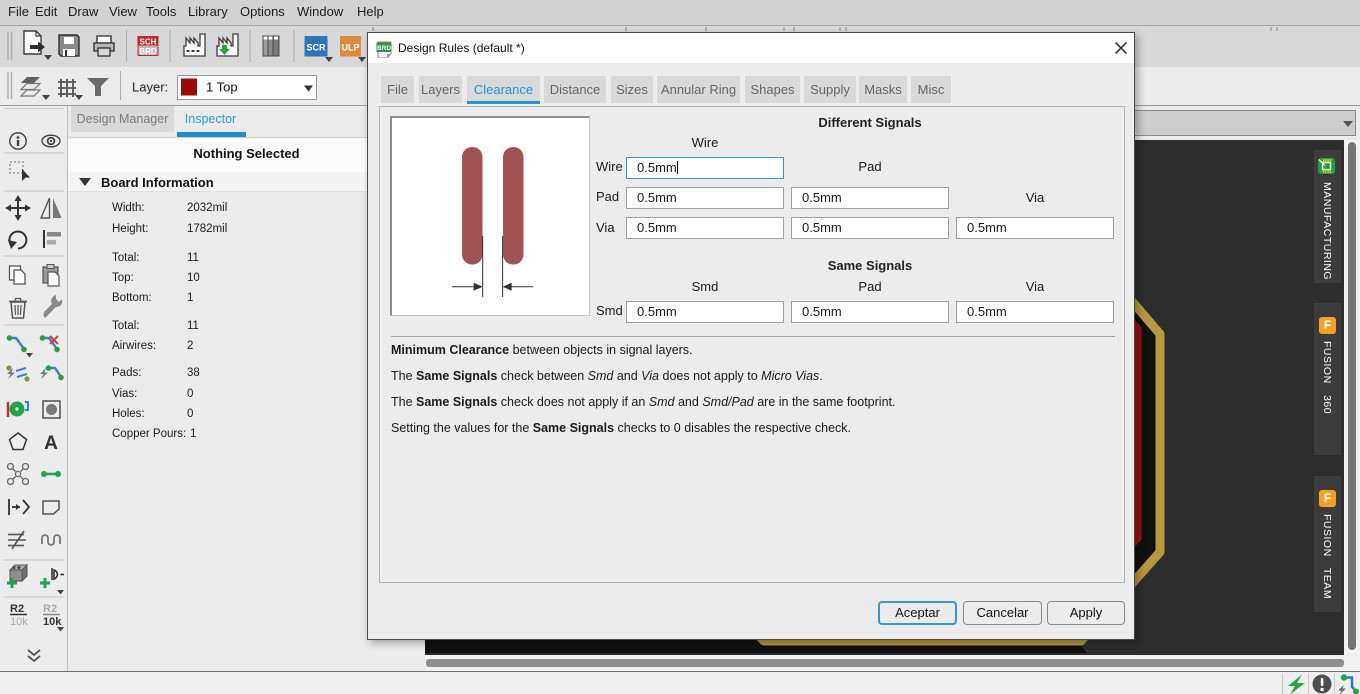 The width and height of the screenshot is (1360, 694). What do you see at coordinates (150, 87) in the screenshot?
I see `svg-text: Layer:` at bounding box center [150, 87].